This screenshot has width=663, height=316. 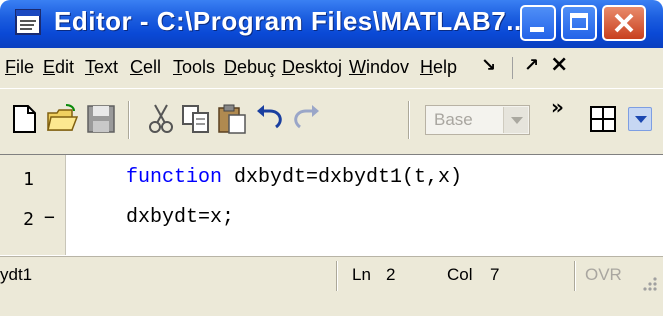 What do you see at coordinates (342, 177) in the screenshot?
I see `code-text: dxbydt=dxbydt1(t,x)` at bounding box center [342, 177].